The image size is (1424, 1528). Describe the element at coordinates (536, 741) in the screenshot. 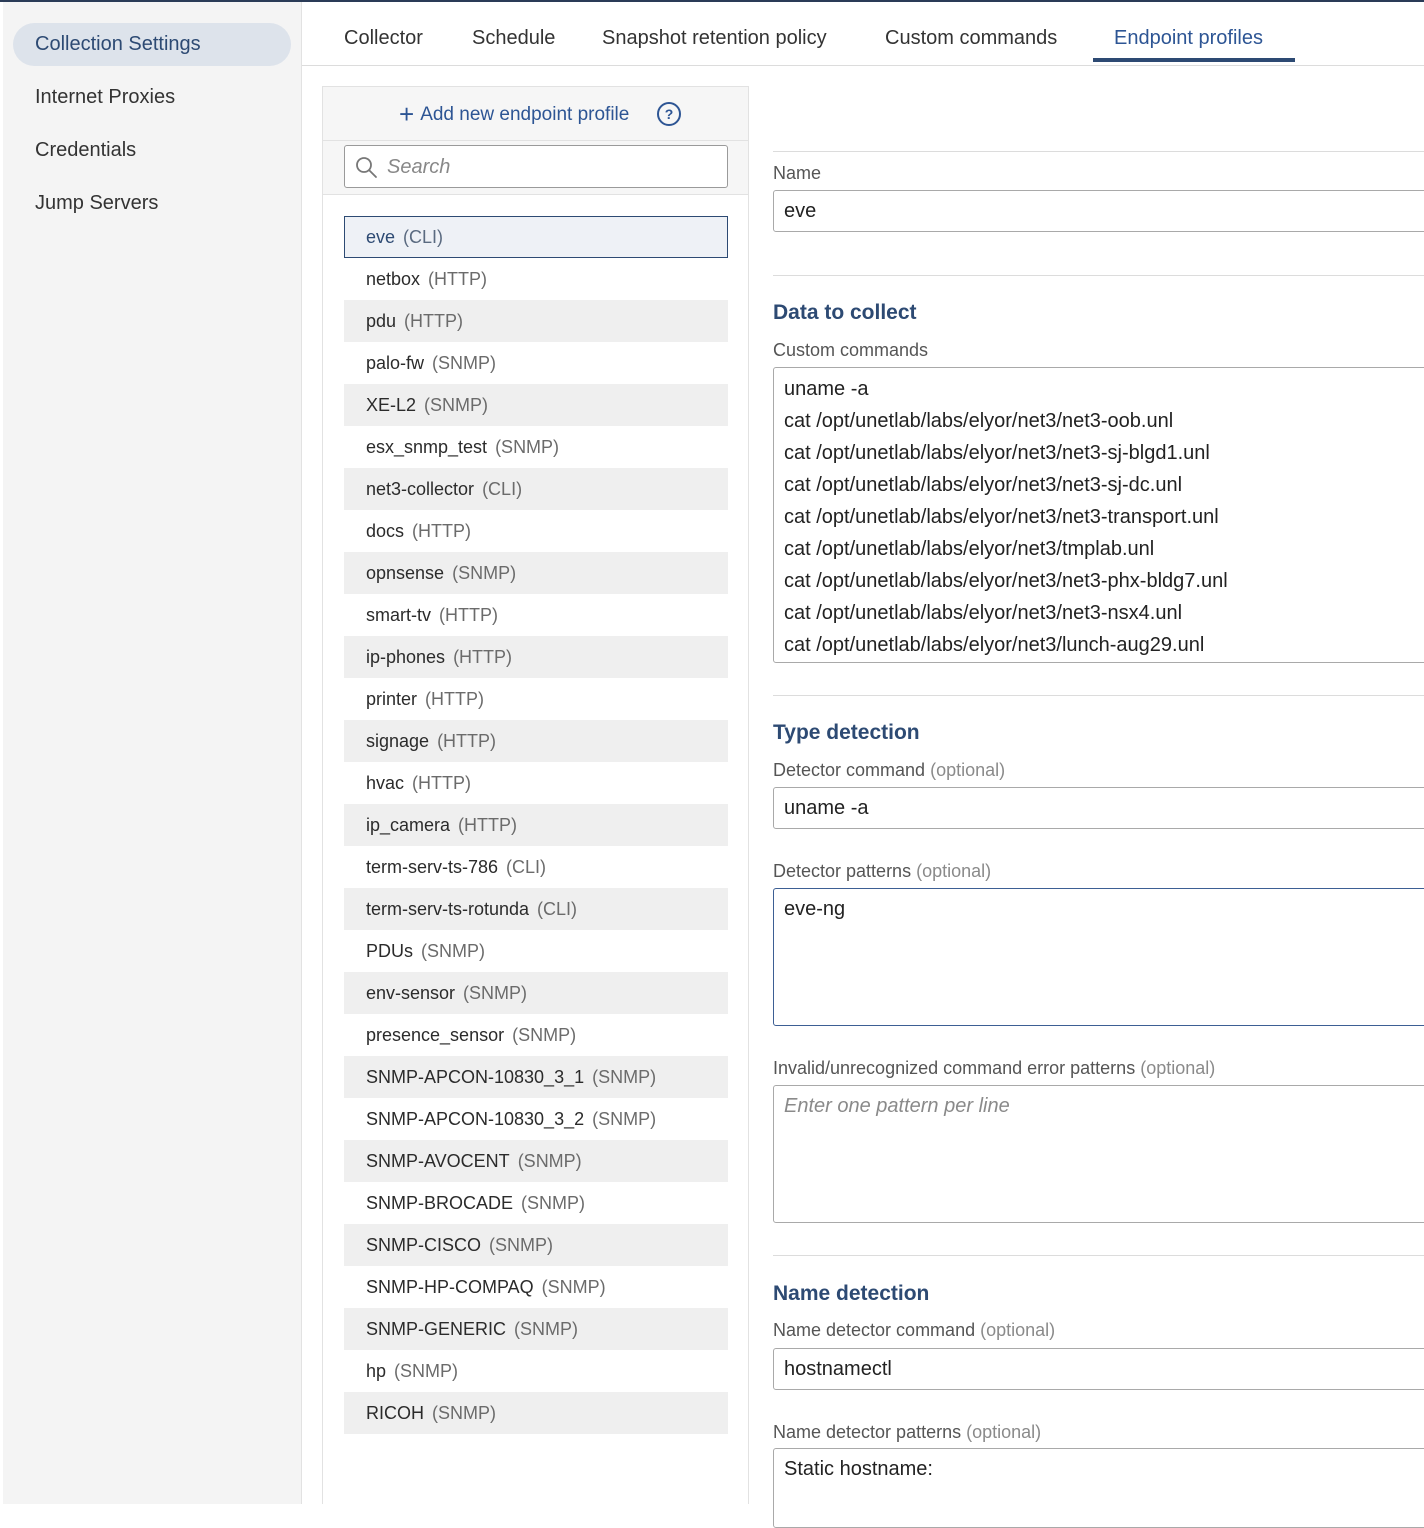

I see `profile-list-item: signage (HTTP)` at that location.